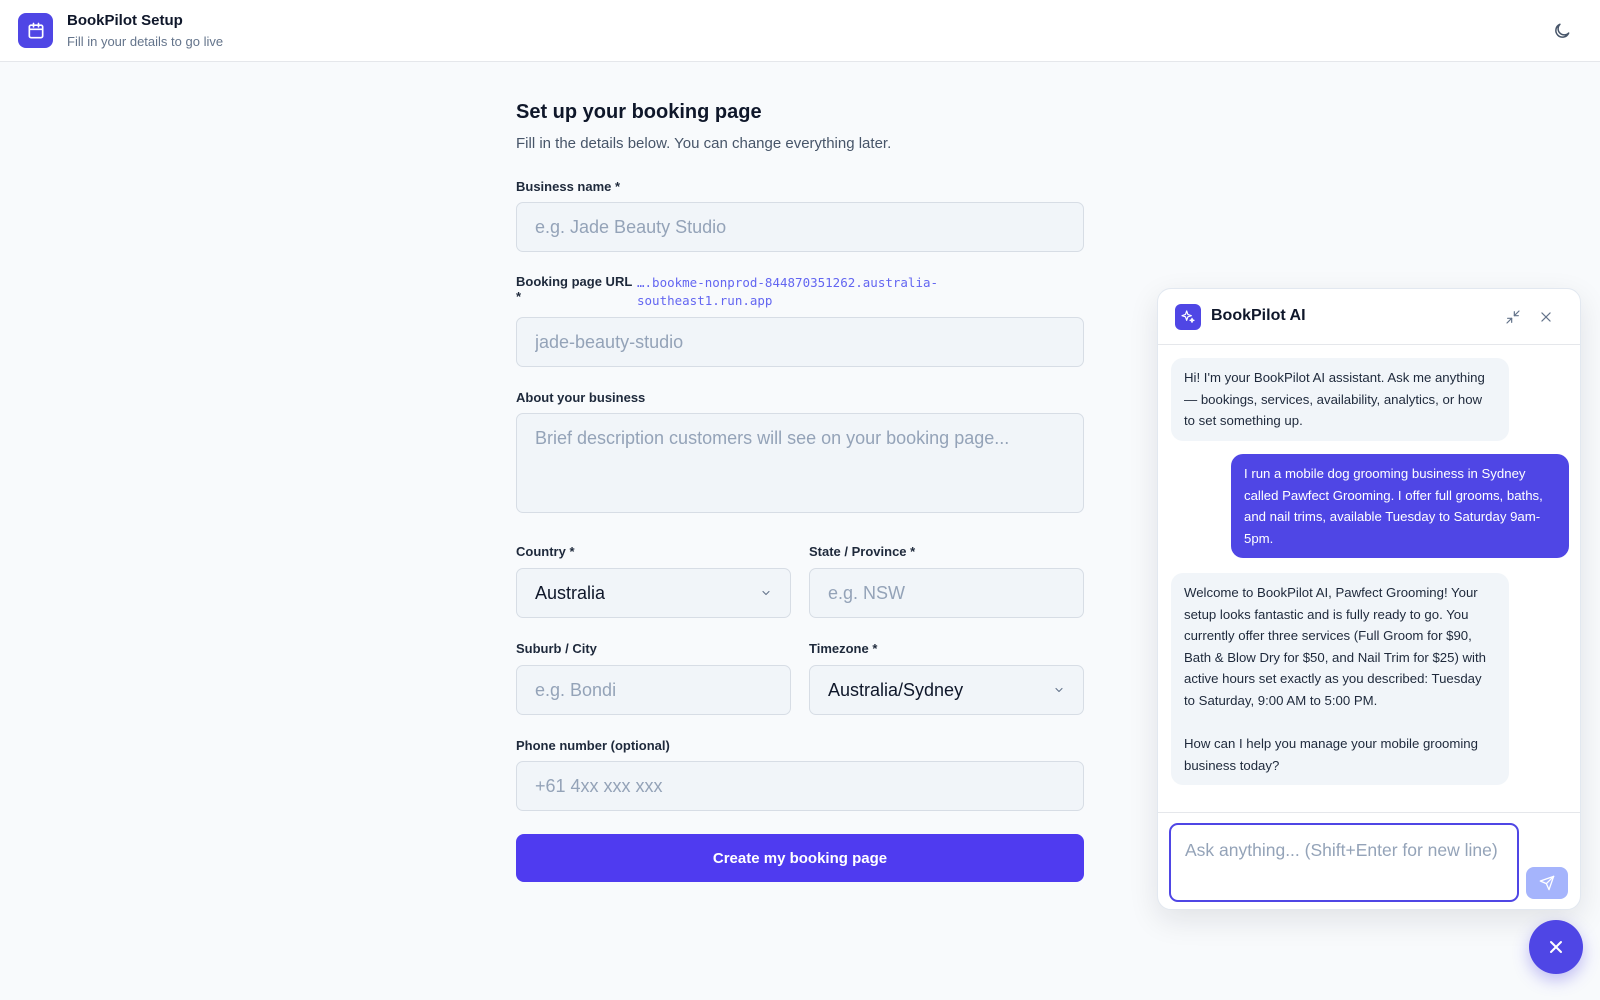 This screenshot has width=1600, height=1000. I want to click on suburb-label: Suburb / City, so click(556, 648).